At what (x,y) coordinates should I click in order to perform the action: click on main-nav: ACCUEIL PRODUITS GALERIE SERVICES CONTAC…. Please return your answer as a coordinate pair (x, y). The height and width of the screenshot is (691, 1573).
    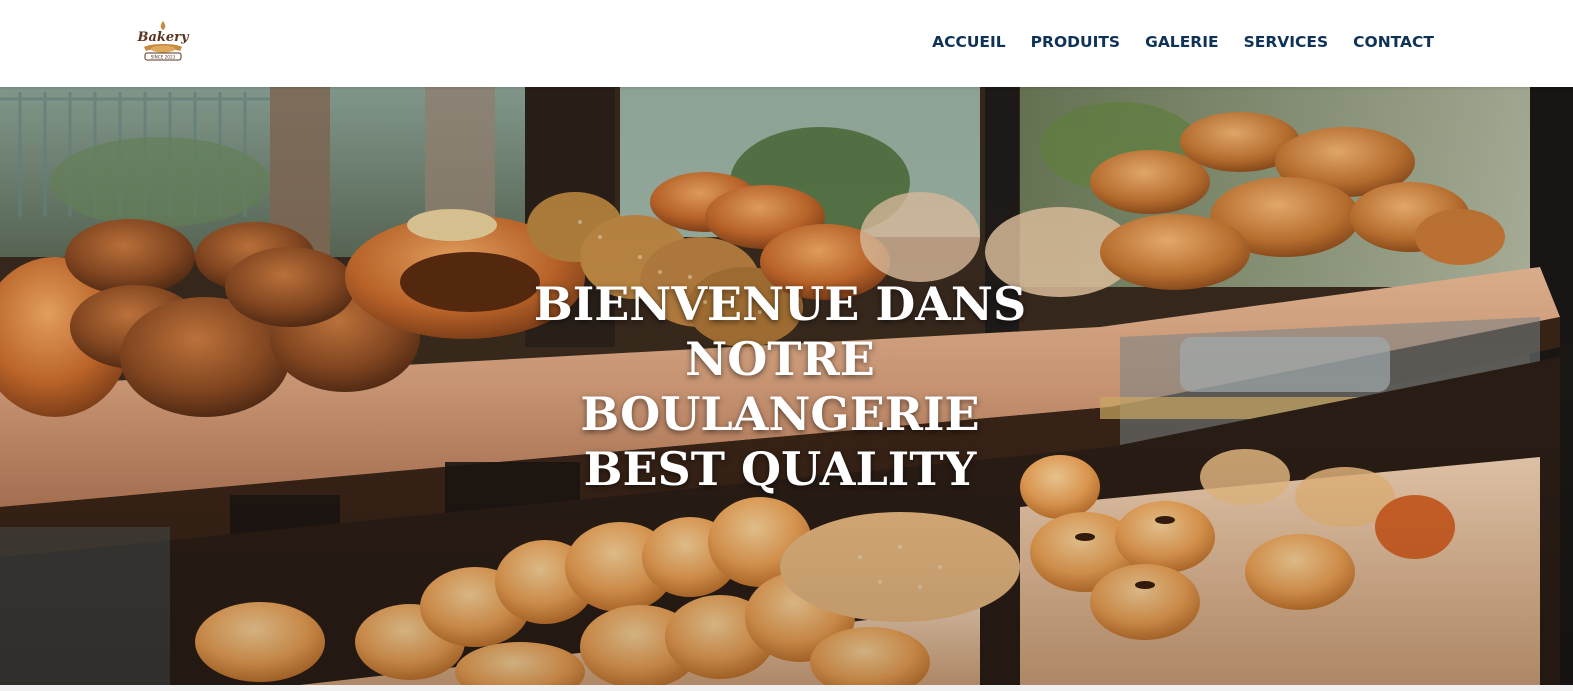
    Looking at the image, I should click on (1170, 42).